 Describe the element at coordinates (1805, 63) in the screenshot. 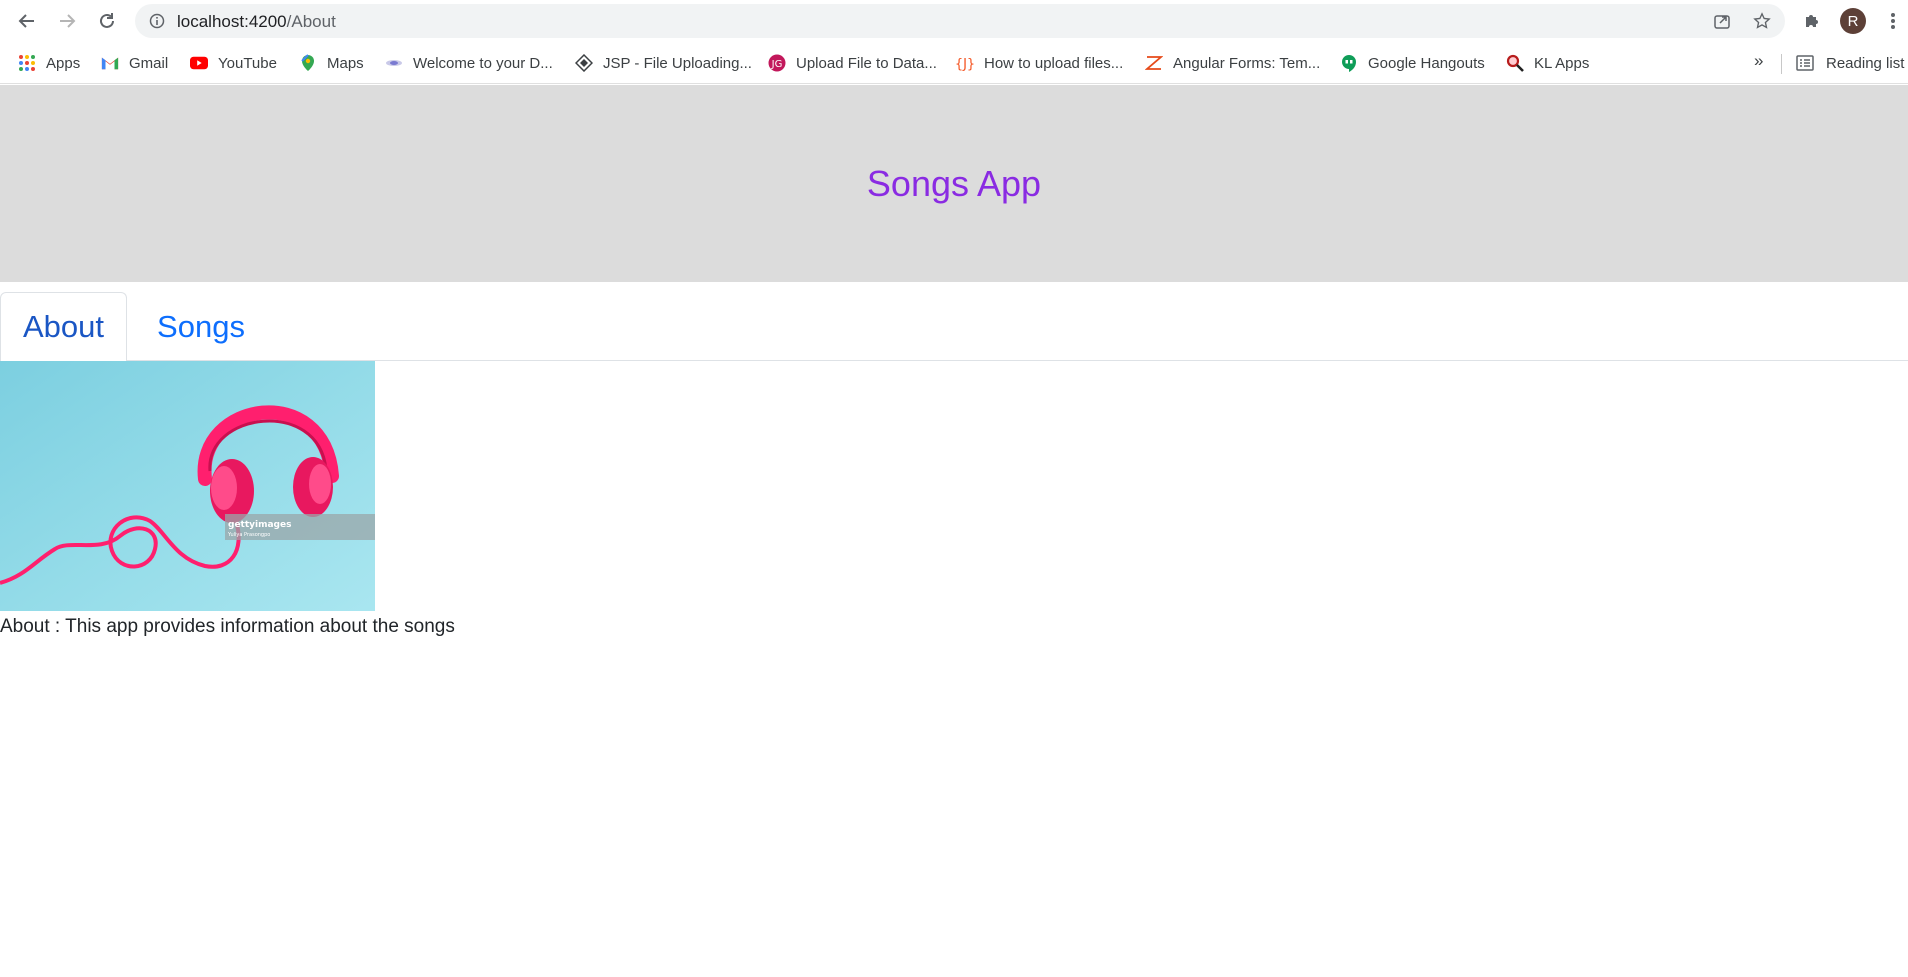

I see `reading-list-icon` at that location.